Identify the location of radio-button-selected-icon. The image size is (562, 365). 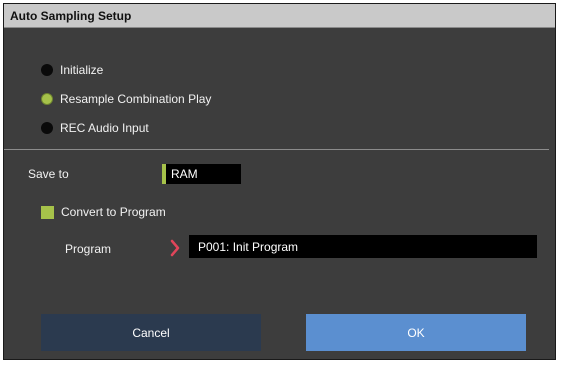
(47, 99).